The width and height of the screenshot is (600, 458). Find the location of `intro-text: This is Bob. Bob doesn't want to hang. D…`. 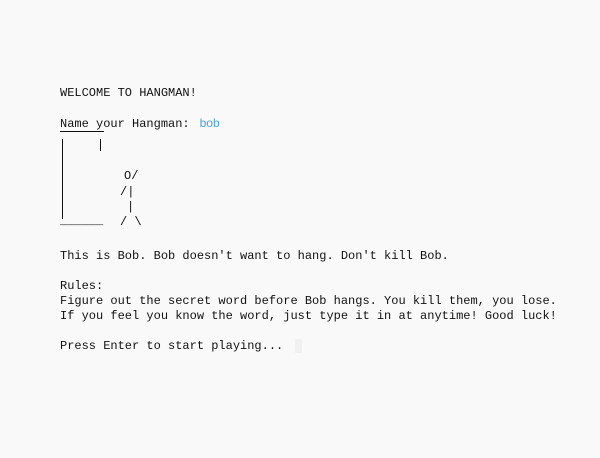

intro-text: This is Bob. Bob doesn't want to hang. D… is located at coordinates (254, 256).